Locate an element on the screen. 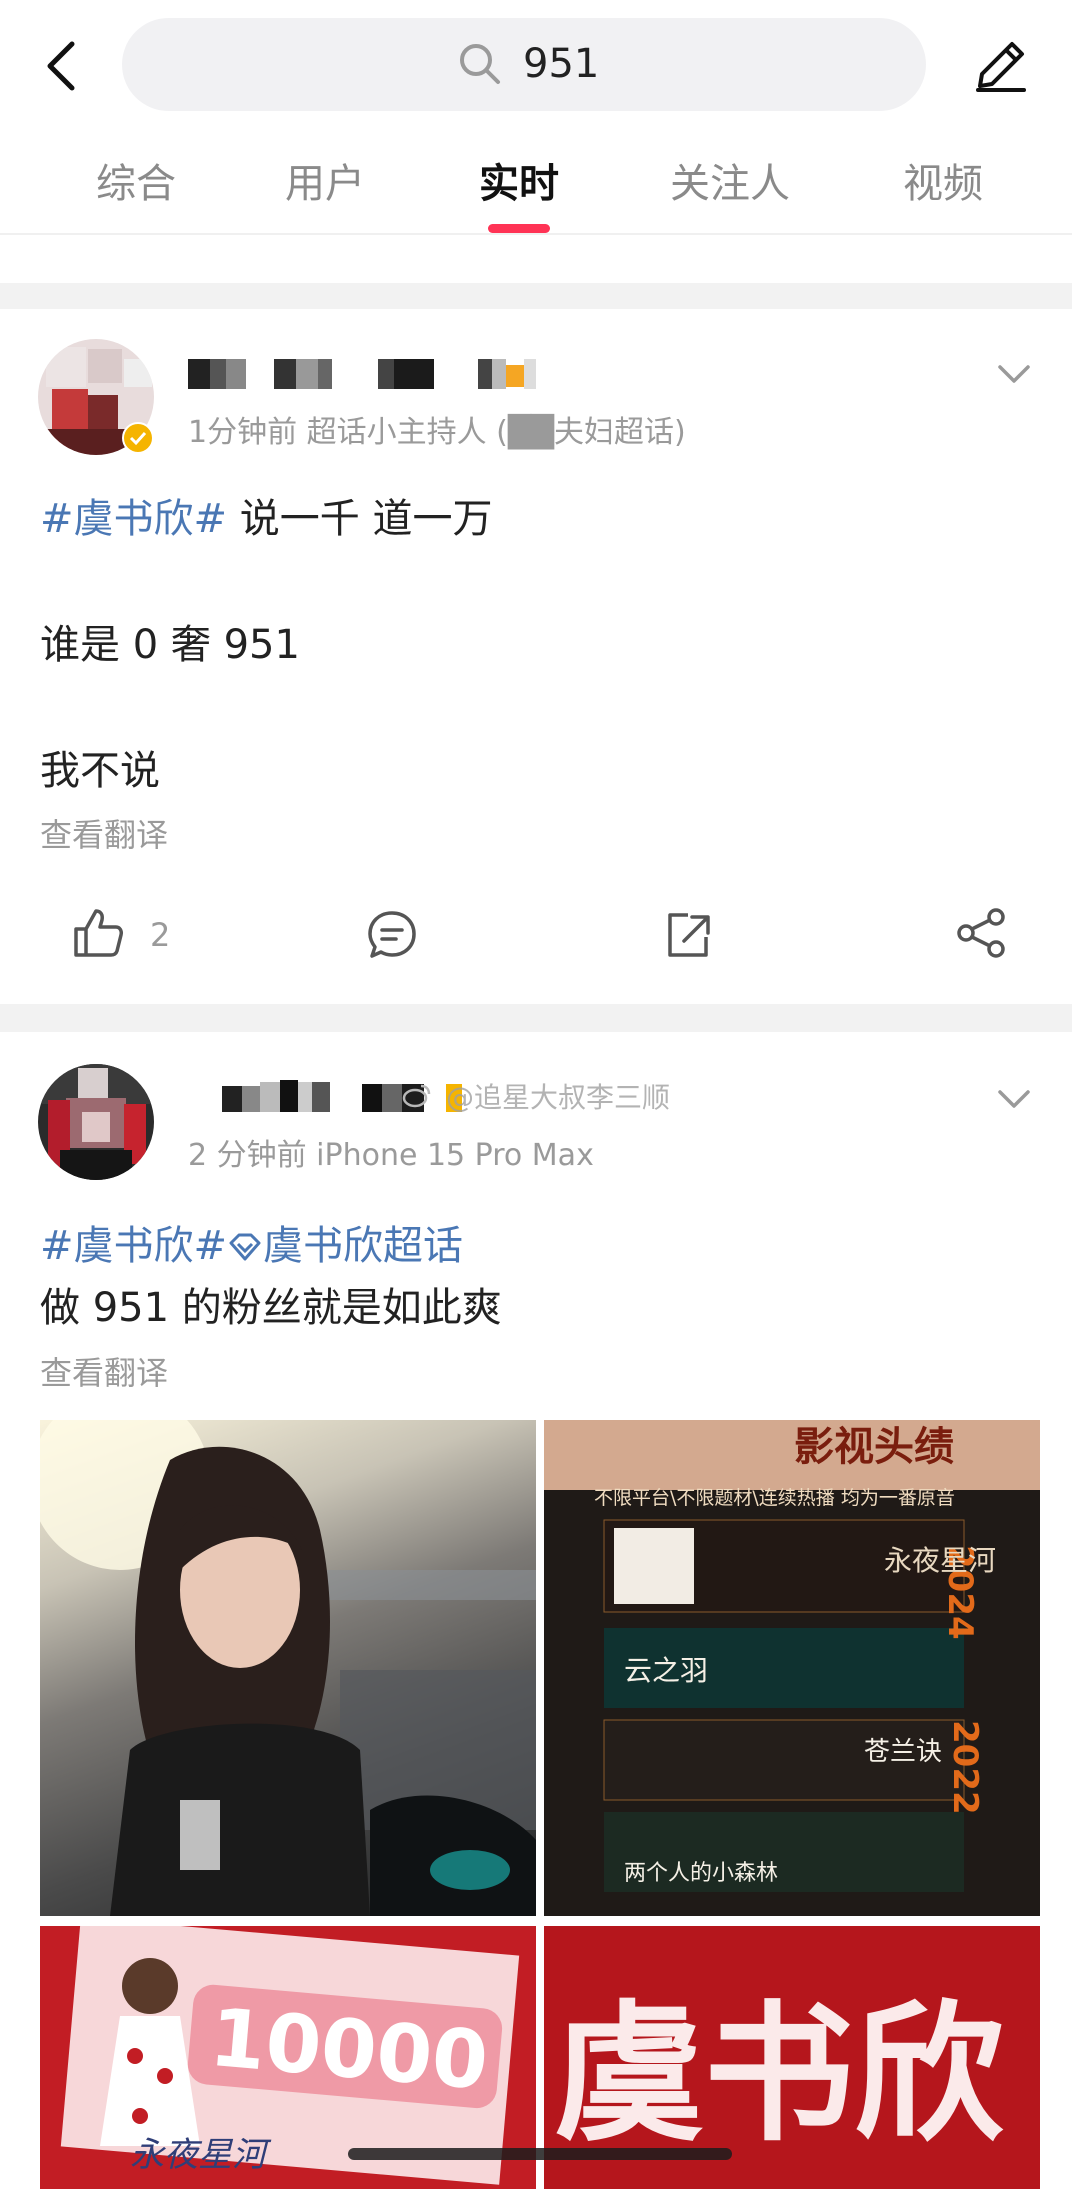 This screenshot has width=1072, height=2189. post-text-line-2: 做 951 的粉丝就是如此爽 is located at coordinates (271, 1308).